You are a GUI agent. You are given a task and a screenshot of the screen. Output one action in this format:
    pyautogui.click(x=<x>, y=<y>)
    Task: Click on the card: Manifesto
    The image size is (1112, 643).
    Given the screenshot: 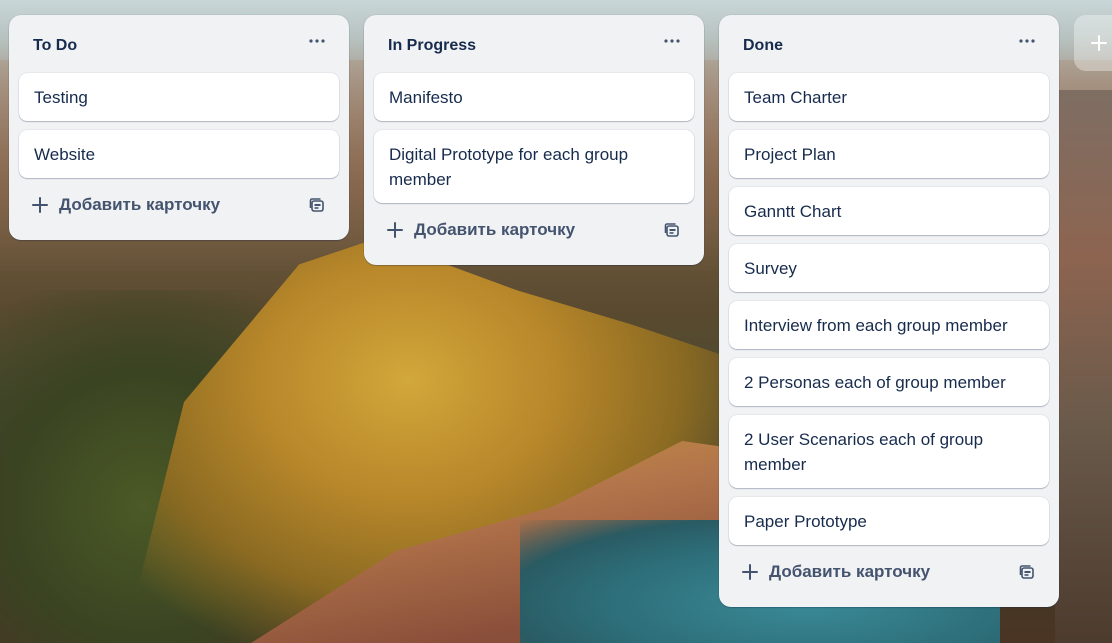 What is the action you would take?
    pyautogui.click(x=534, y=97)
    